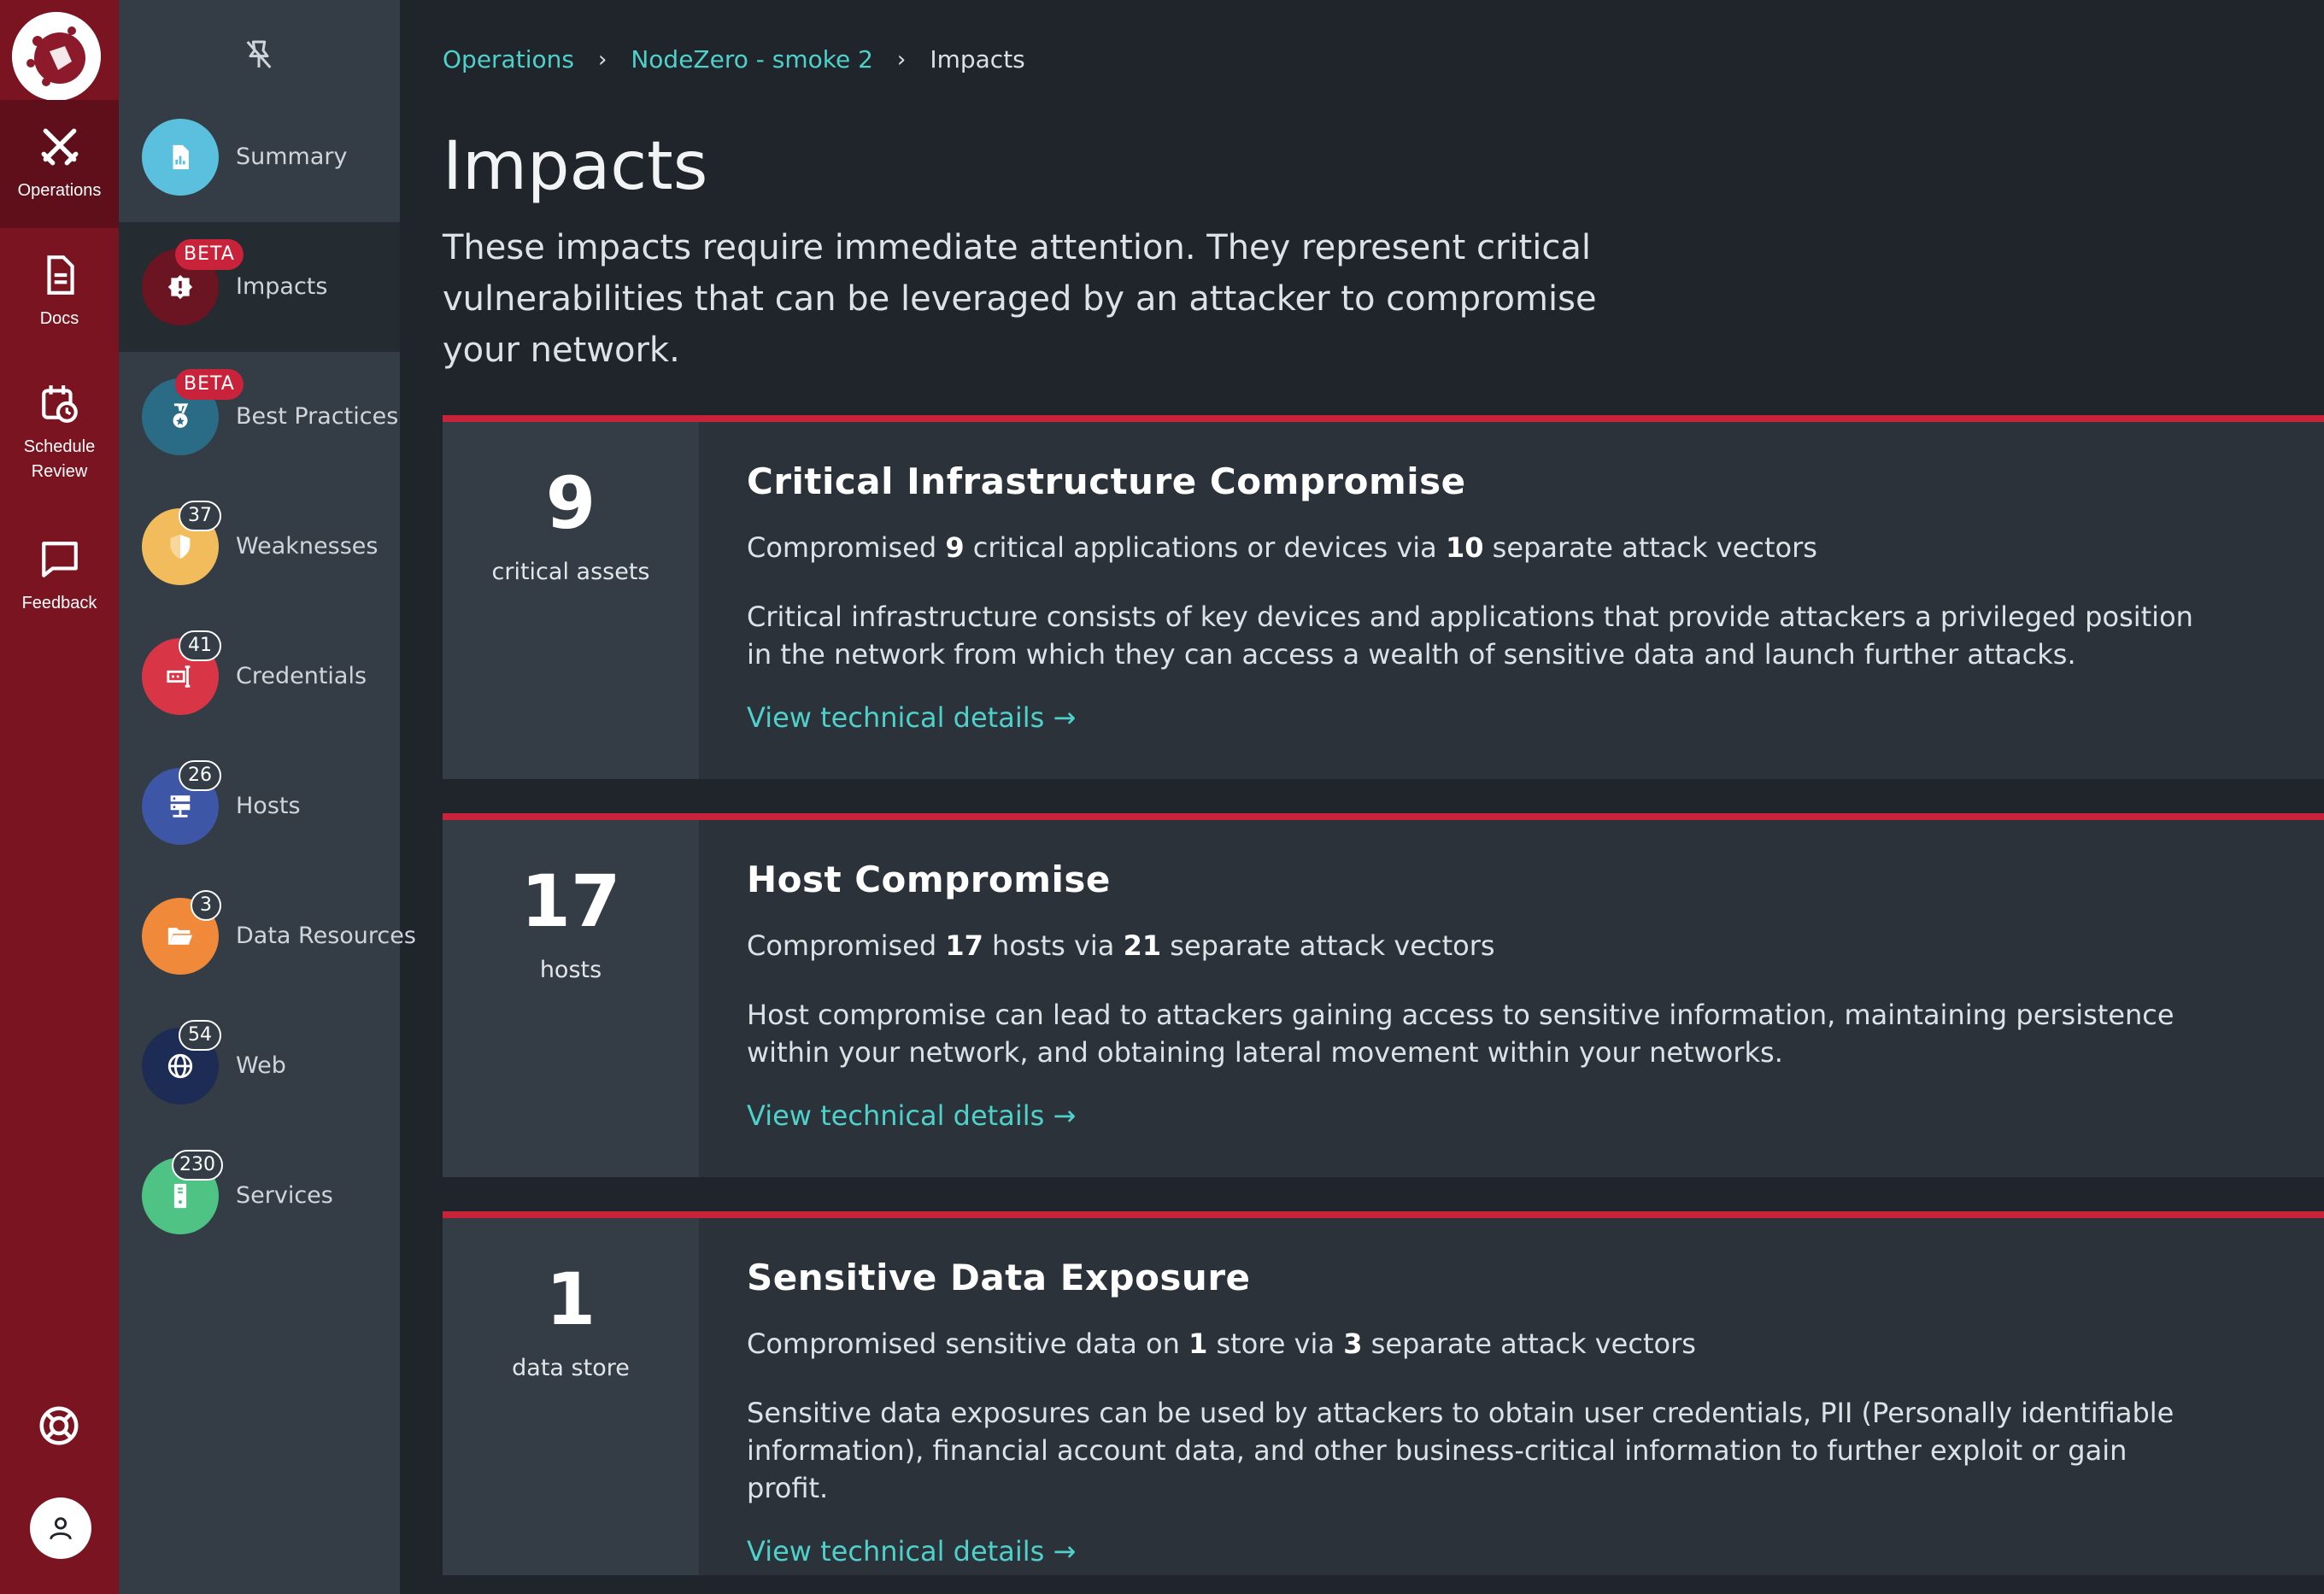 This screenshot has height=1594, width=2324. What do you see at coordinates (200, 1036) in the screenshot?
I see `web-count-badge: 54` at bounding box center [200, 1036].